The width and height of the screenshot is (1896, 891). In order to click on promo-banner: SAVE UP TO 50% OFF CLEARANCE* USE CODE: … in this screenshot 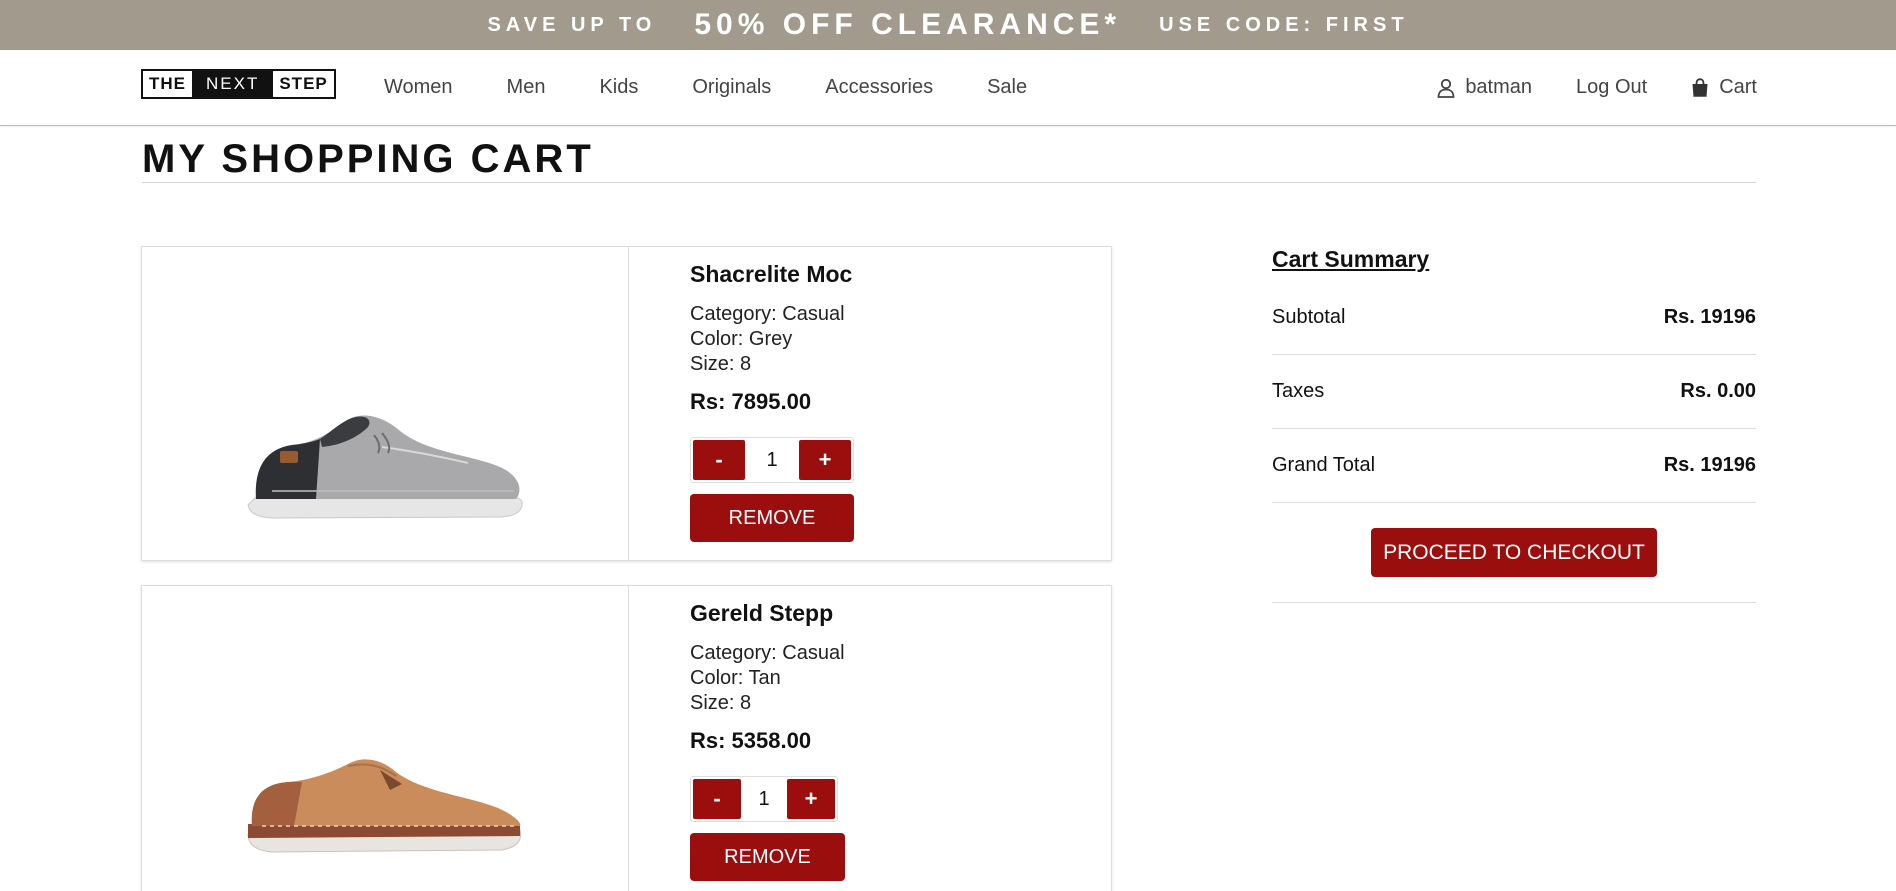, I will do `click(948, 25)`.